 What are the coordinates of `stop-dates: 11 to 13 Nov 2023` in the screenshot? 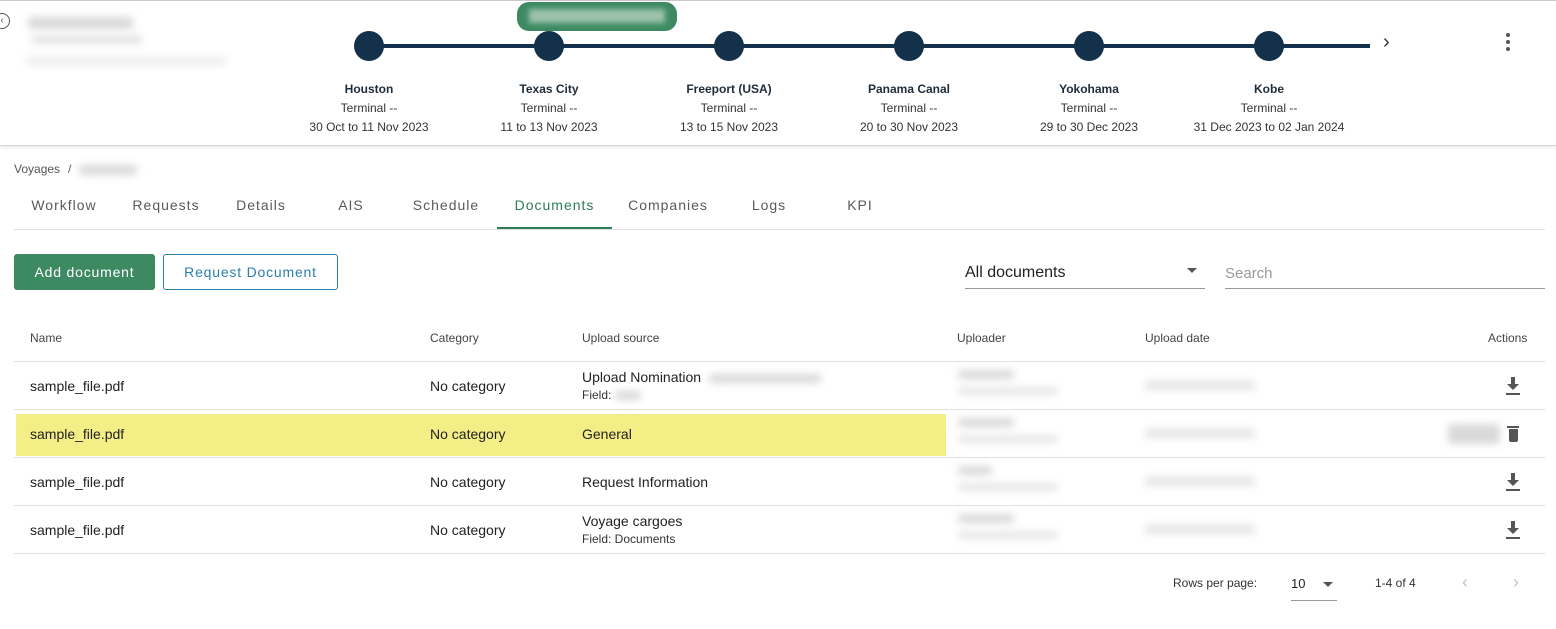 It's located at (549, 127).